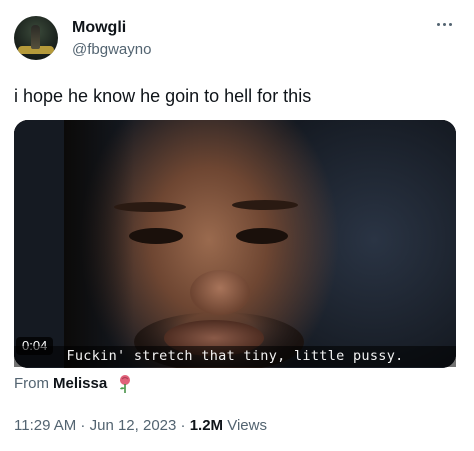 This screenshot has width=474, height=451. I want to click on author-handle: @fbgwayno, so click(111, 50).